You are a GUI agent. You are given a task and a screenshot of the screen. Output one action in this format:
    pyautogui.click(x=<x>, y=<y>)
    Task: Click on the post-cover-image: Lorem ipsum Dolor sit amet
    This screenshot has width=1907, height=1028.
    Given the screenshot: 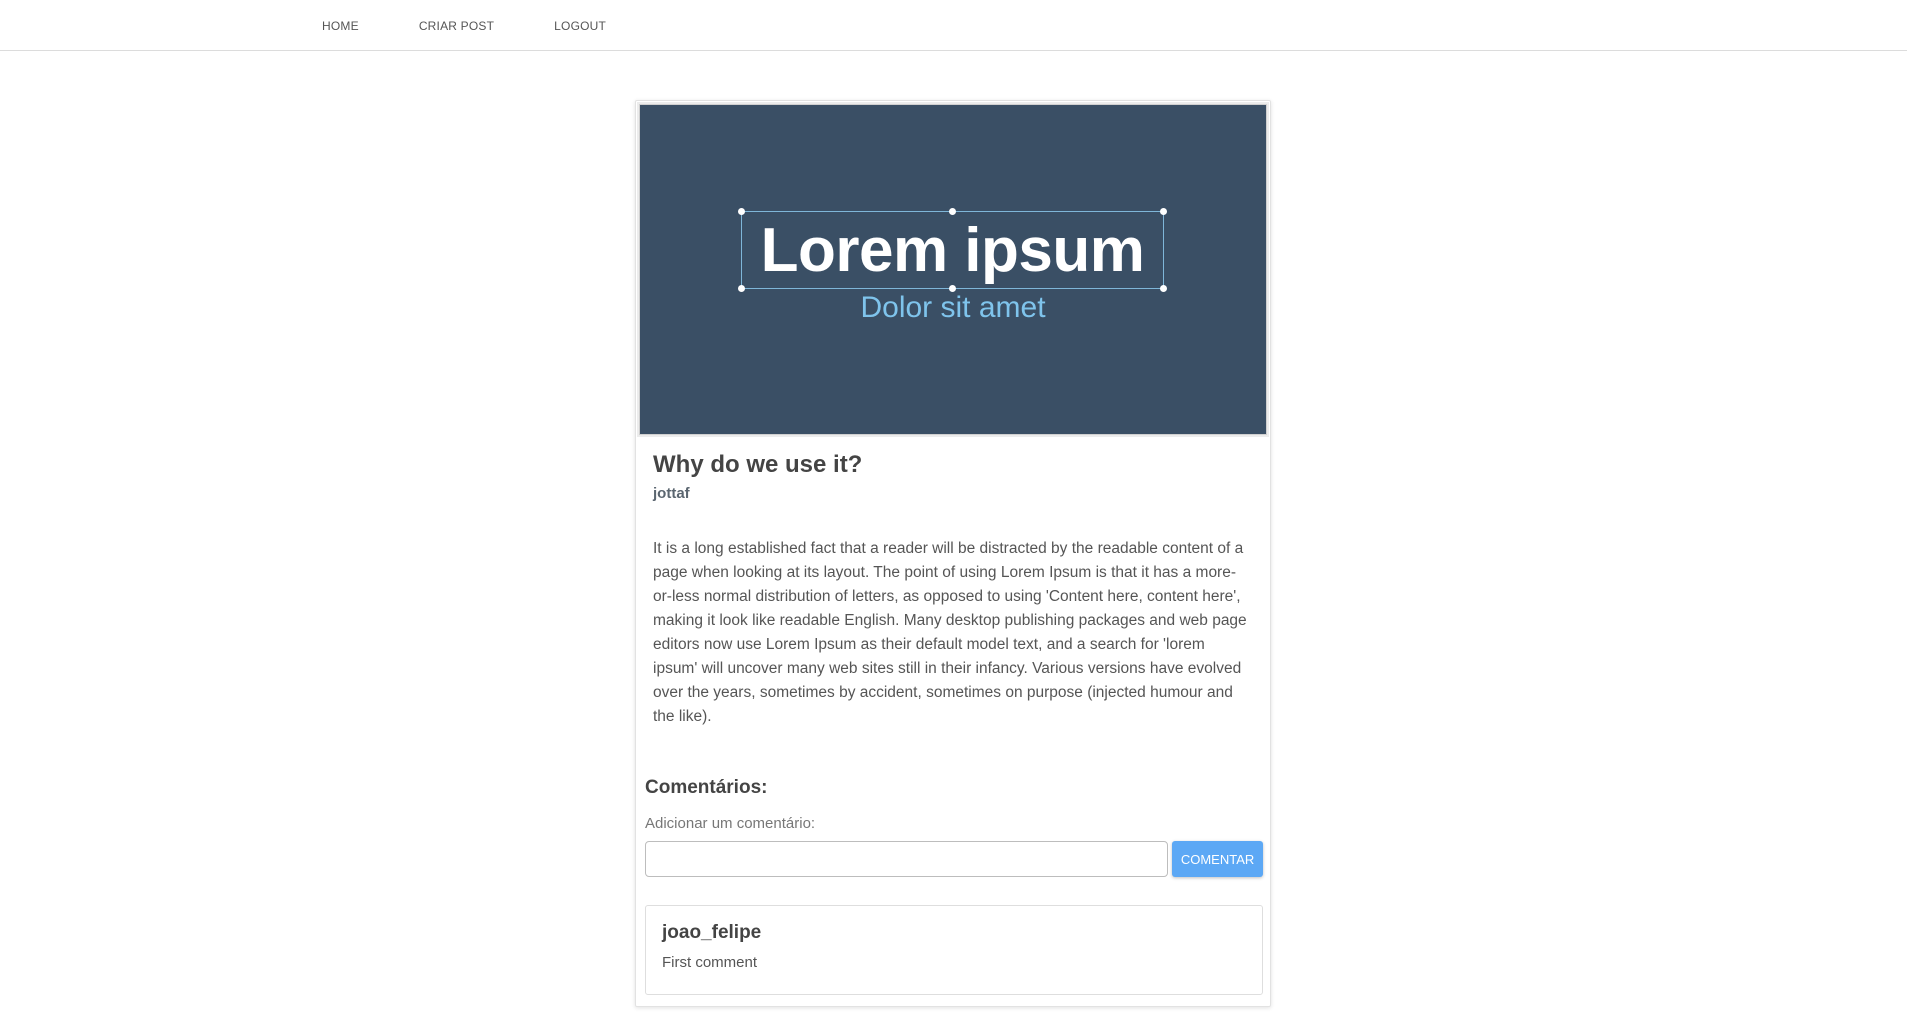 What is the action you would take?
    pyautogui.click(x=953, y=269)
    